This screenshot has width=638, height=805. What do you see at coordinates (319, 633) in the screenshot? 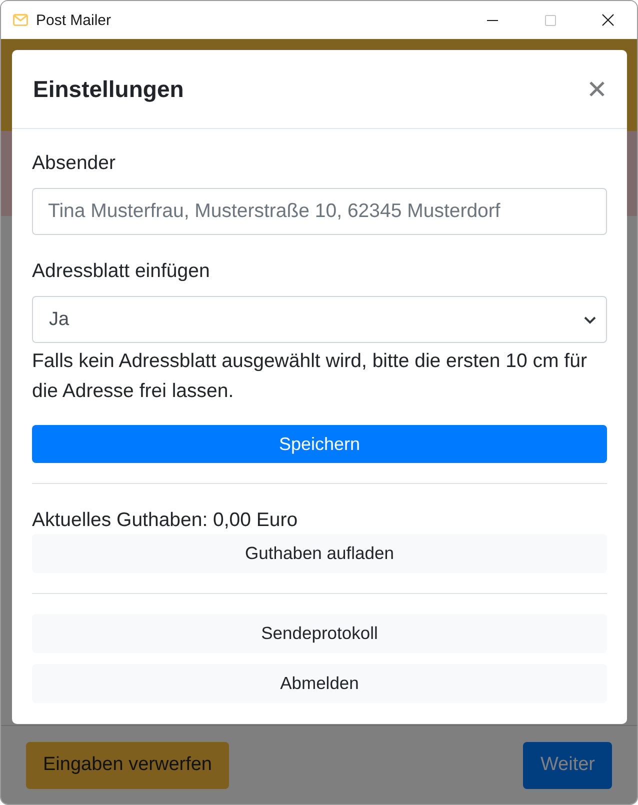
I see `action-button: Sendeprotokoll` at bounding box center [319, 633].